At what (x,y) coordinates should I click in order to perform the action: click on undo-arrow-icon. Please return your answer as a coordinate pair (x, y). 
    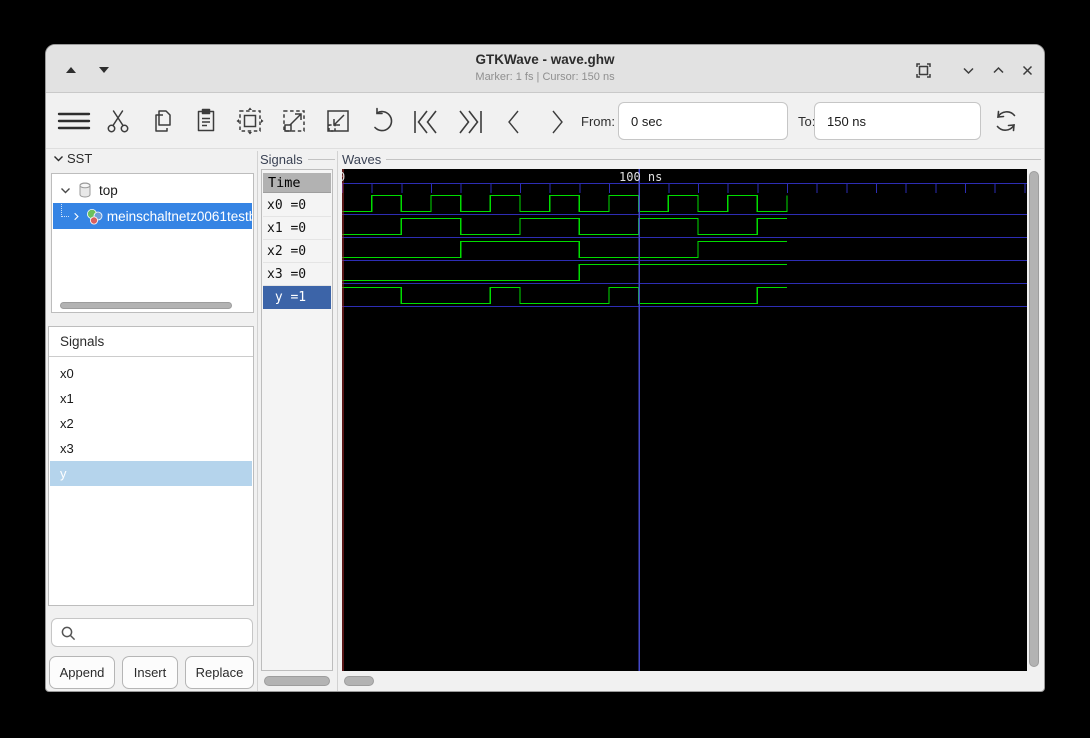
    Looking at the image, I should click on (383, 119).